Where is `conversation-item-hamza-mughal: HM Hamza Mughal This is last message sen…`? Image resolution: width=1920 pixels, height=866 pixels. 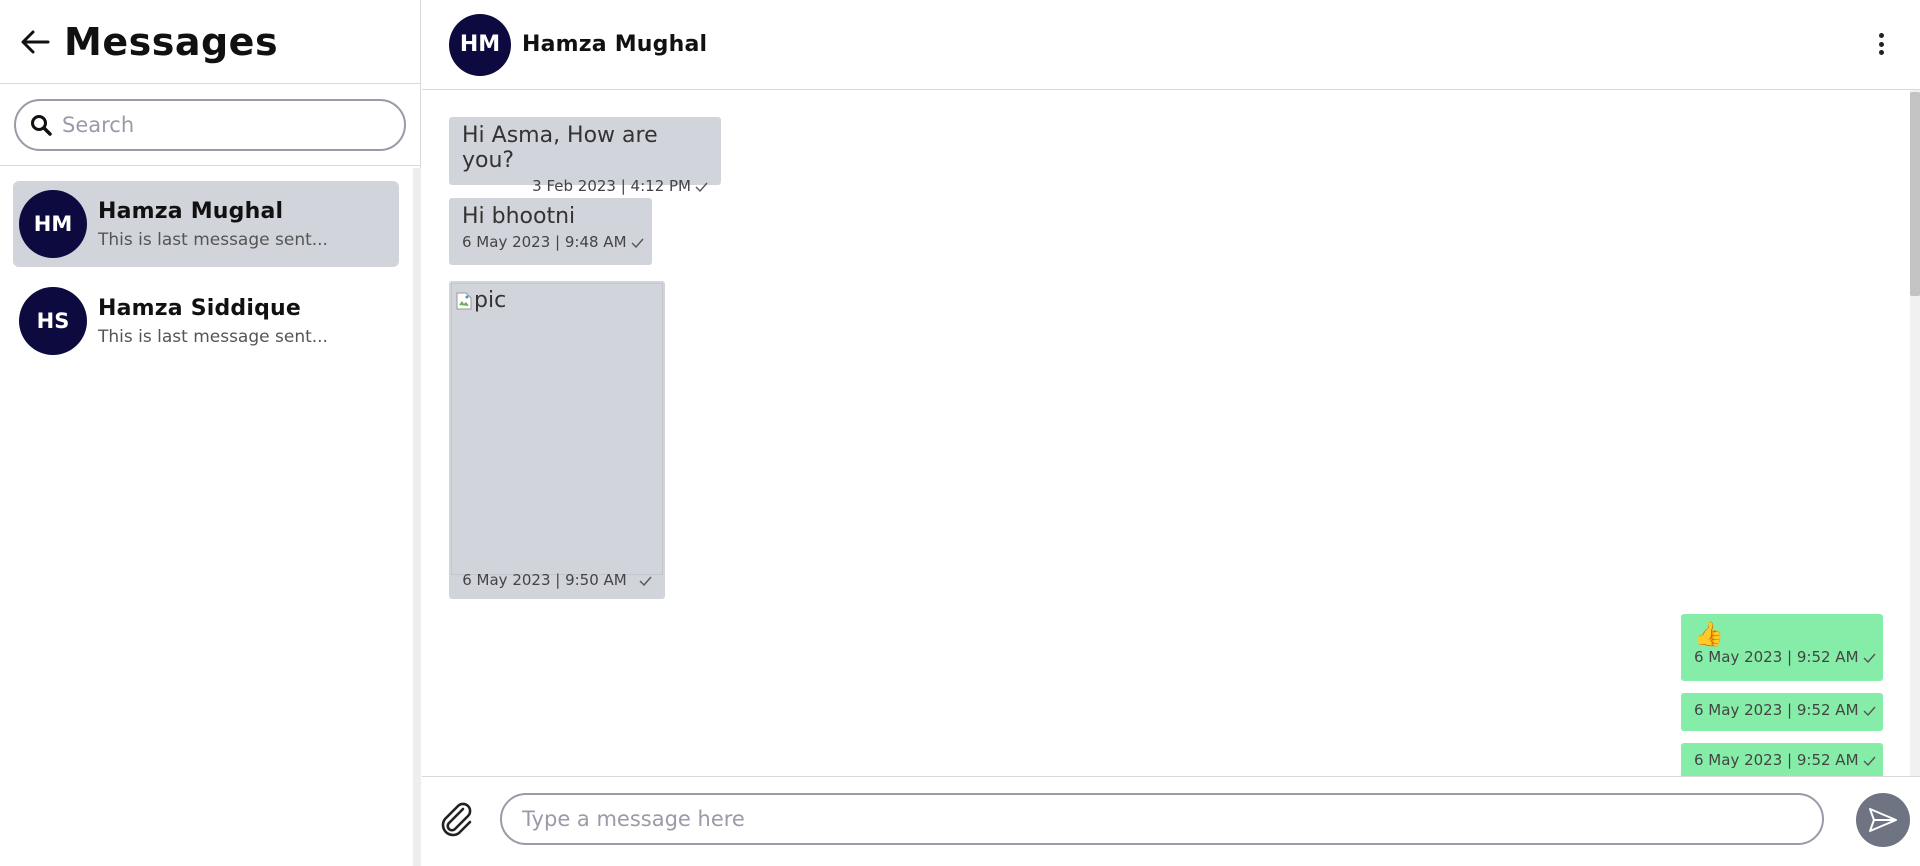 conversation-item-hamza-mughal: HM Hamza Mughal This is last message sen… is located at coordinates (206, 224).